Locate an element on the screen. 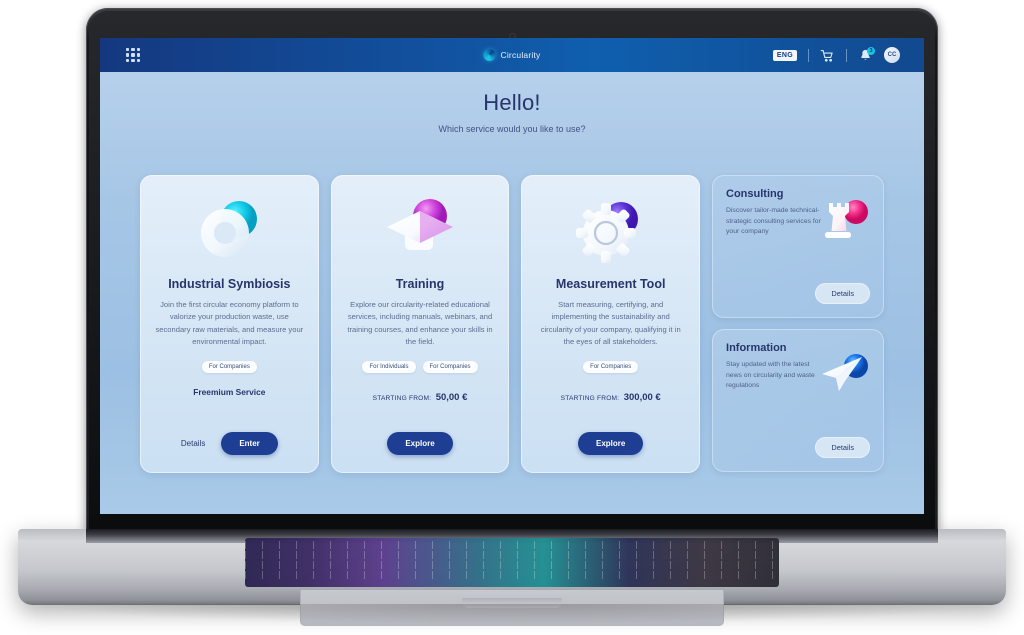 This screenshot has width=1024, height=635. avatar: CC is located at coordinates (892, 55).